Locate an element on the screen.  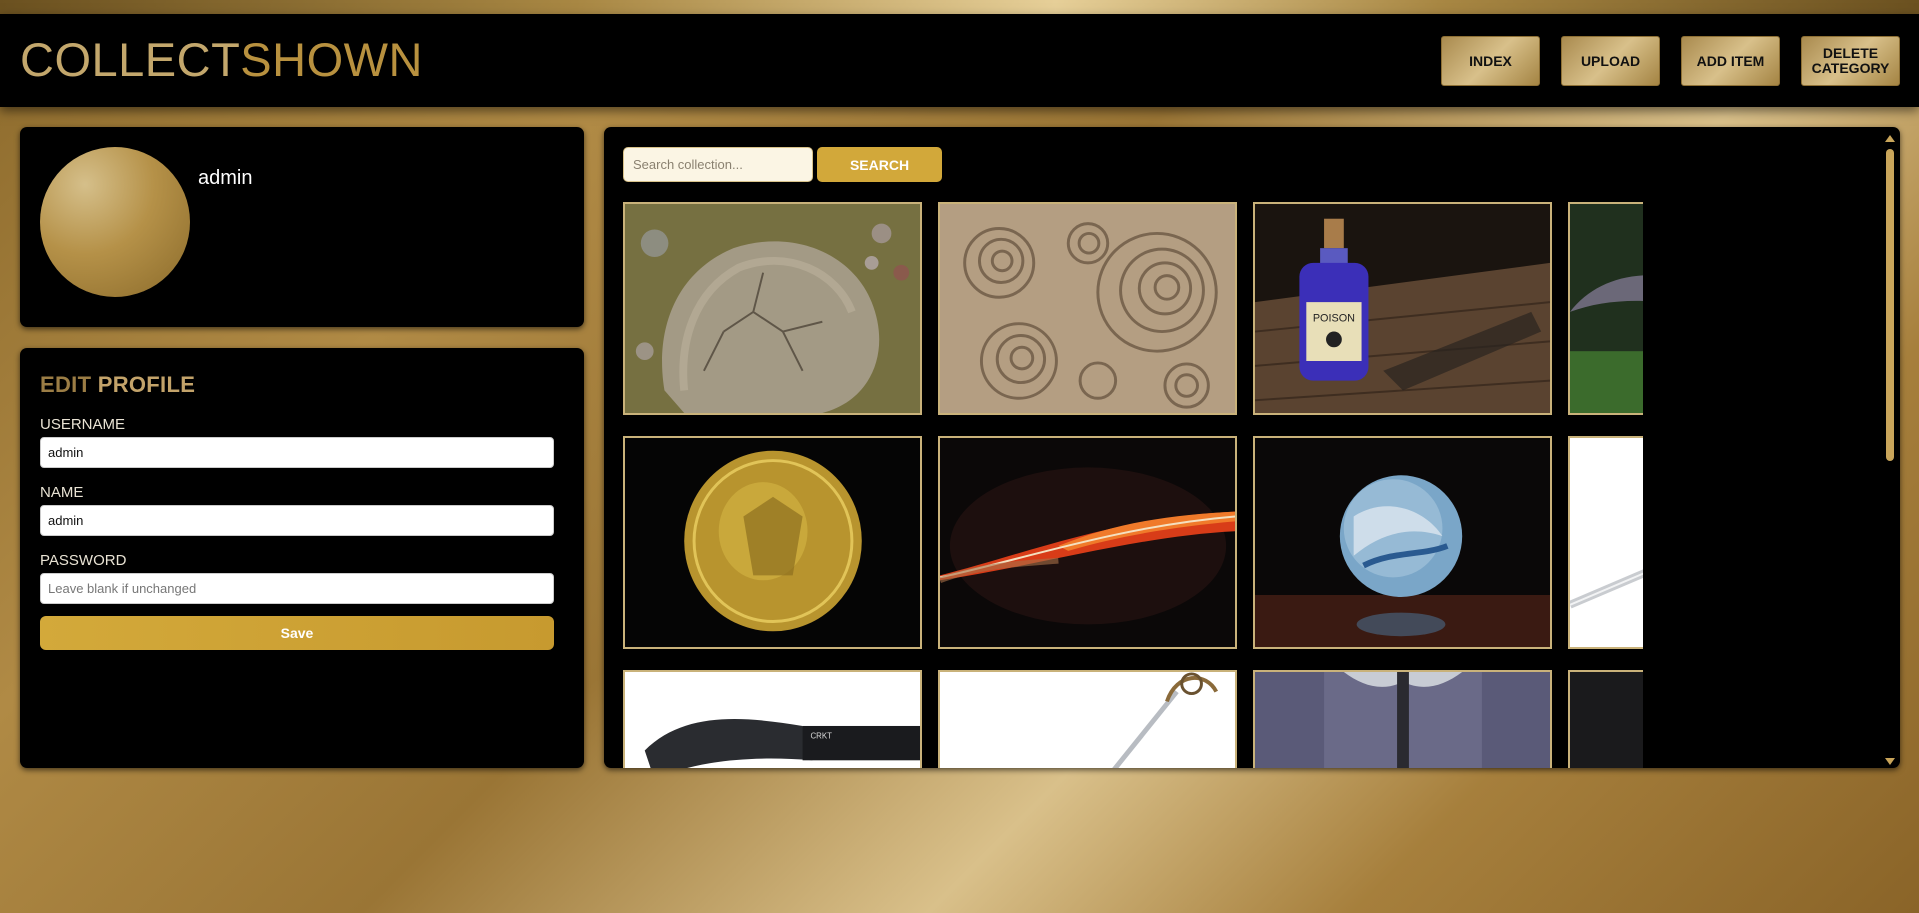
logo-part-collect: COLLECT is located at coordinates (130, 59).